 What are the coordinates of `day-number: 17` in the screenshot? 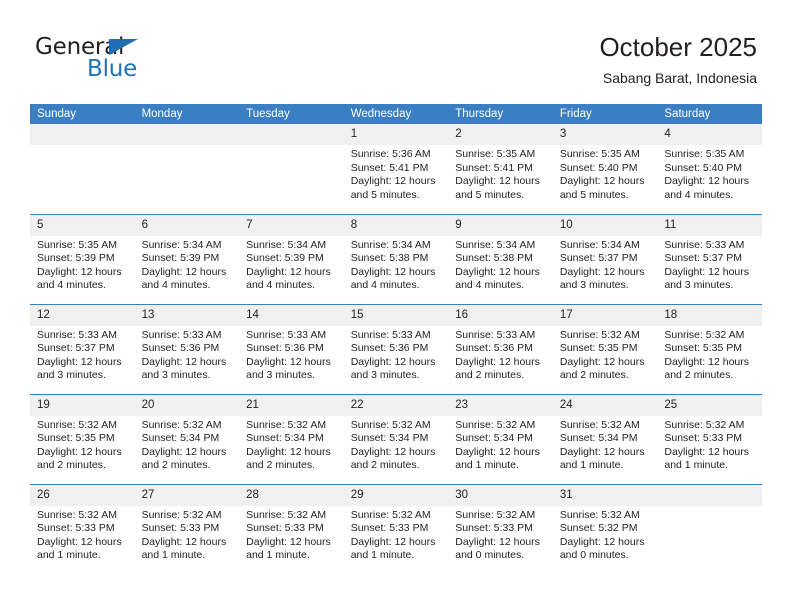 It's located at (605, 315).